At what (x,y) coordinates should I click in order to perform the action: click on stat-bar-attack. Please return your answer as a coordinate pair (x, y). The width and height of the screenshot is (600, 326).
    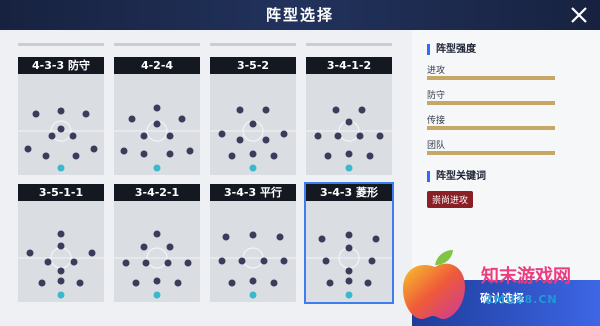
    Looking at the image, I should click on (491, 78).